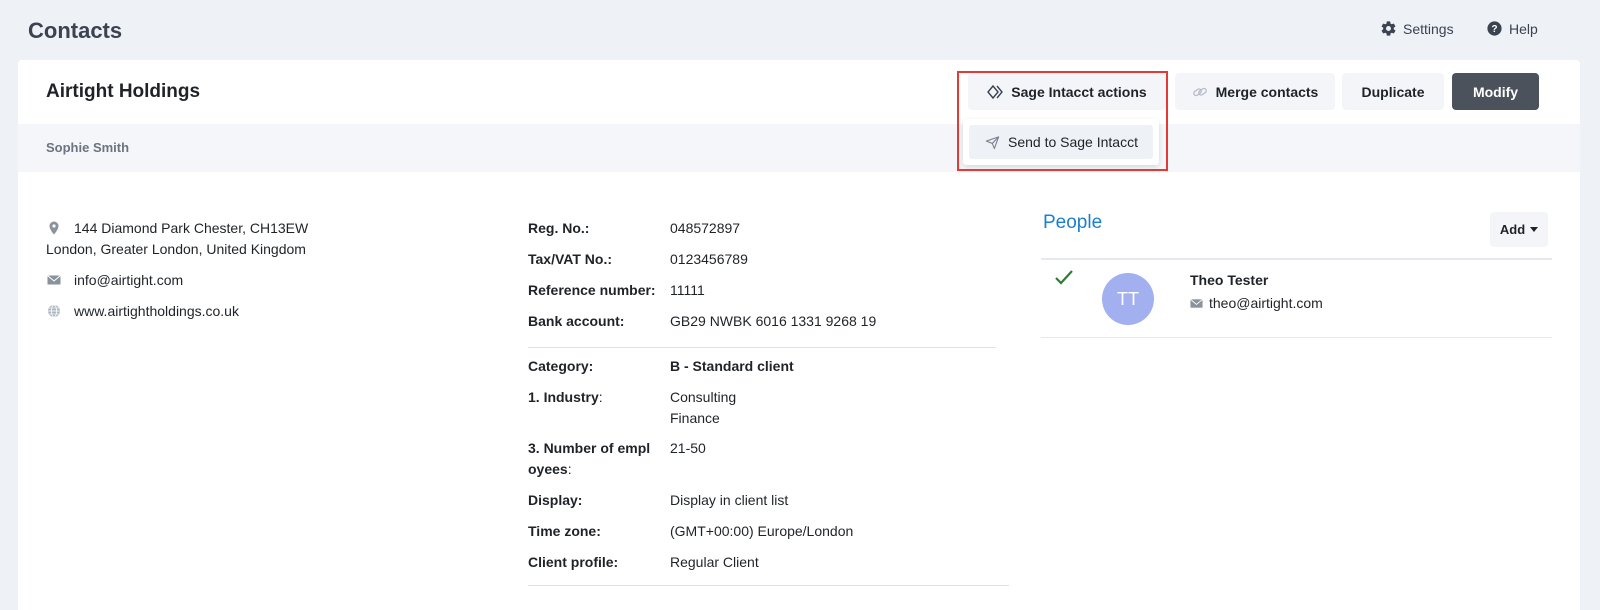 The width and height of the screenshot is (1600, 610). What do you see at coordinates (1428, 28) in the screenshot?
I see `settings-label: Settings` at bounding box center [1428, 28].